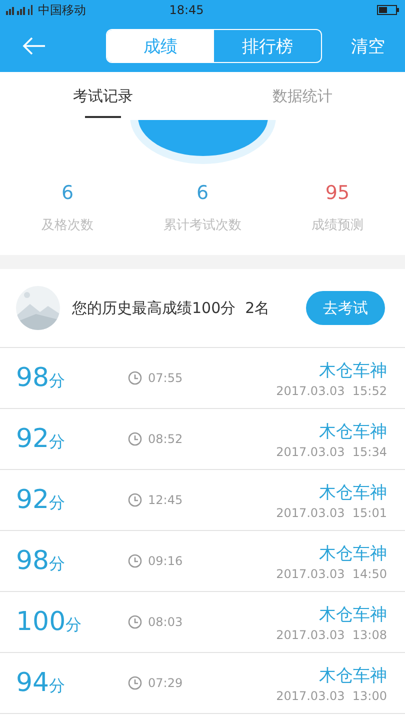 The image size is (405, 720). Describe the element at coordinates (331, 391) in the screenshot. I see `exam-date: 2017.03.03 15:52` at that location.